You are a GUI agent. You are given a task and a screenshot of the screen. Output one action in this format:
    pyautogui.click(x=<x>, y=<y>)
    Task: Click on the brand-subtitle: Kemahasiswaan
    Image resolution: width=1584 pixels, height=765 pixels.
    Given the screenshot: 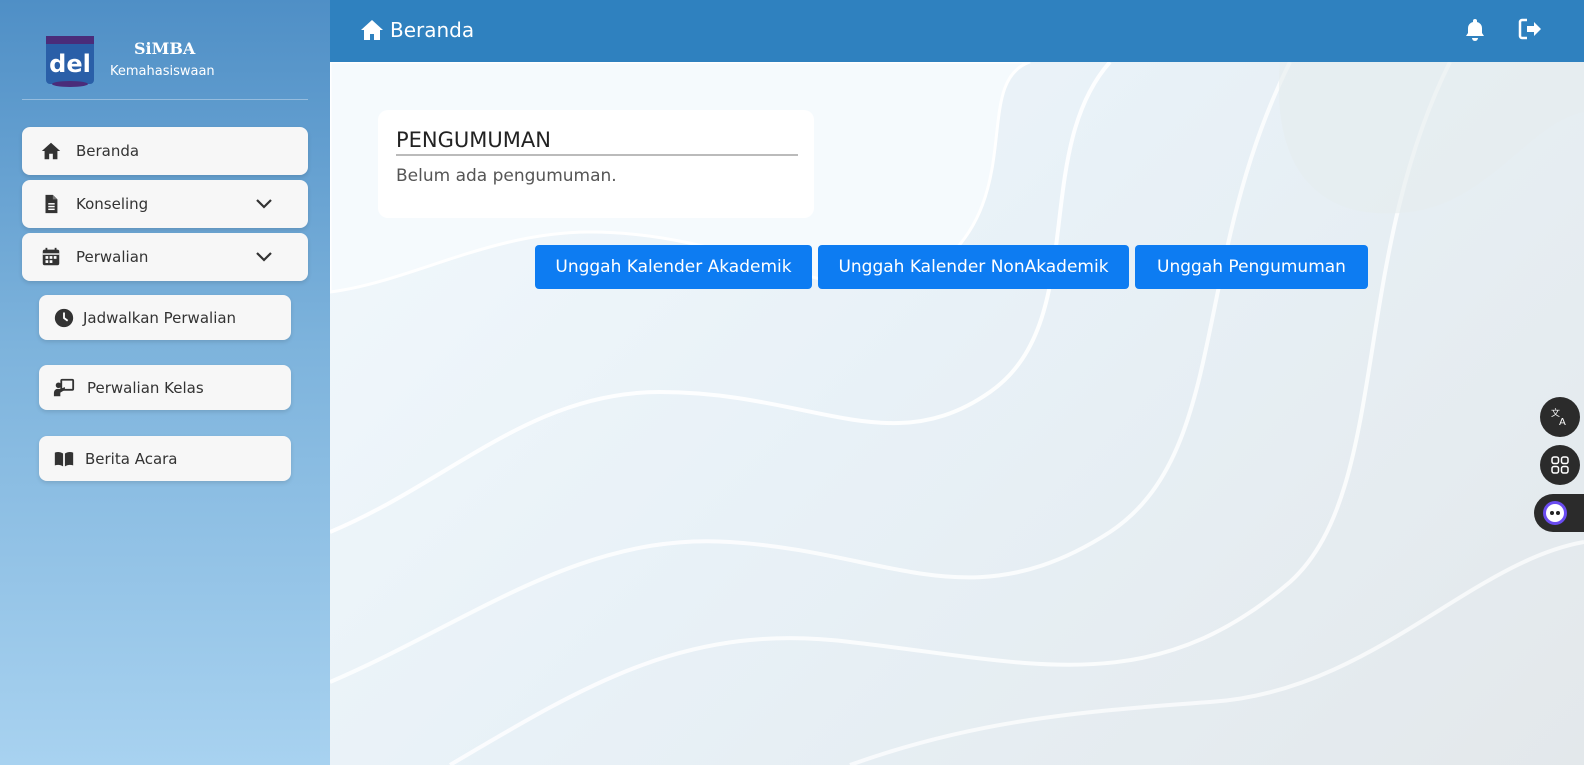 What is the action you would take?
    pyautogui.click(x=162, y=71)
    